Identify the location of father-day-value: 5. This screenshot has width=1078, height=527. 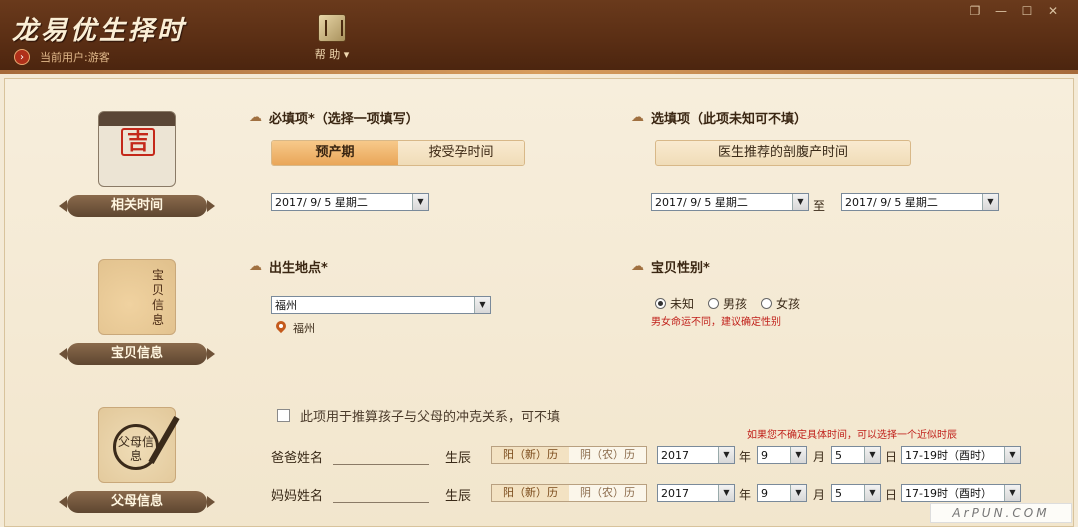
(838, 455).